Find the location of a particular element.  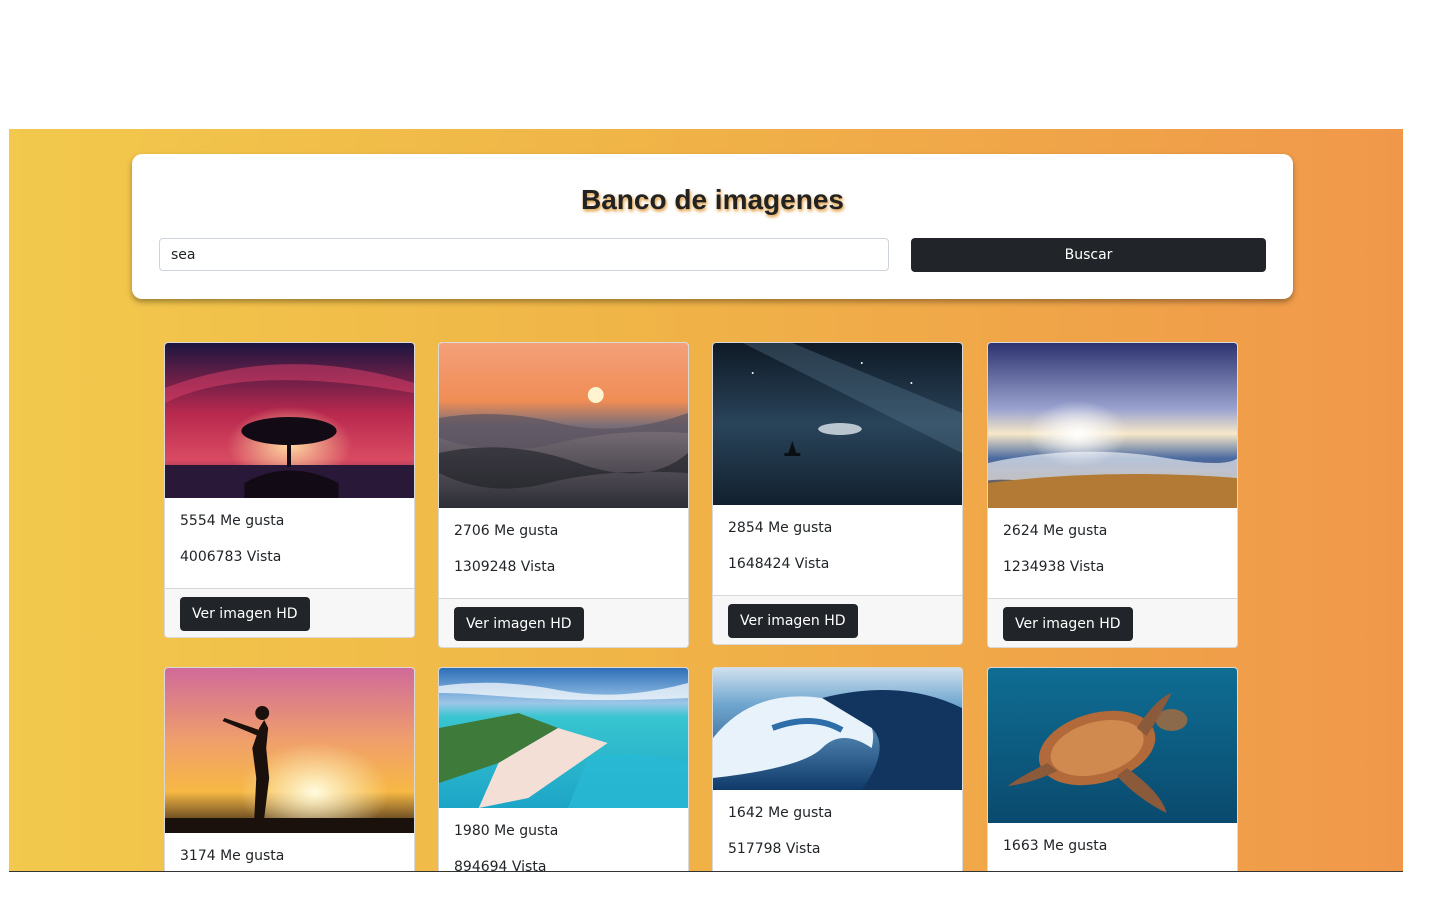

likes-count: 1642 Me gusta is located at coordinates (780, 813).